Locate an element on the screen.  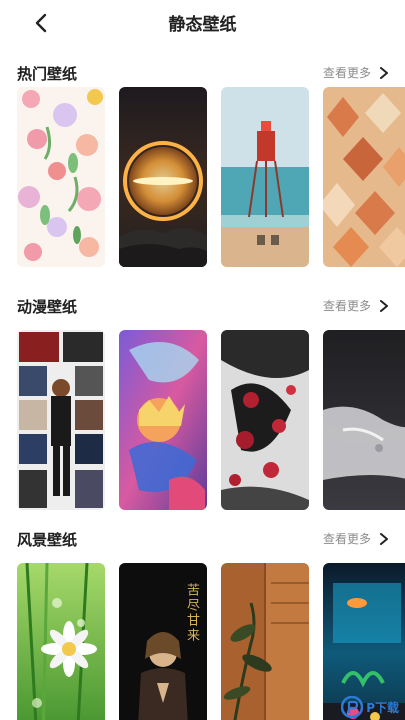
chevron-left-icon is located at coordinates (41, 23).